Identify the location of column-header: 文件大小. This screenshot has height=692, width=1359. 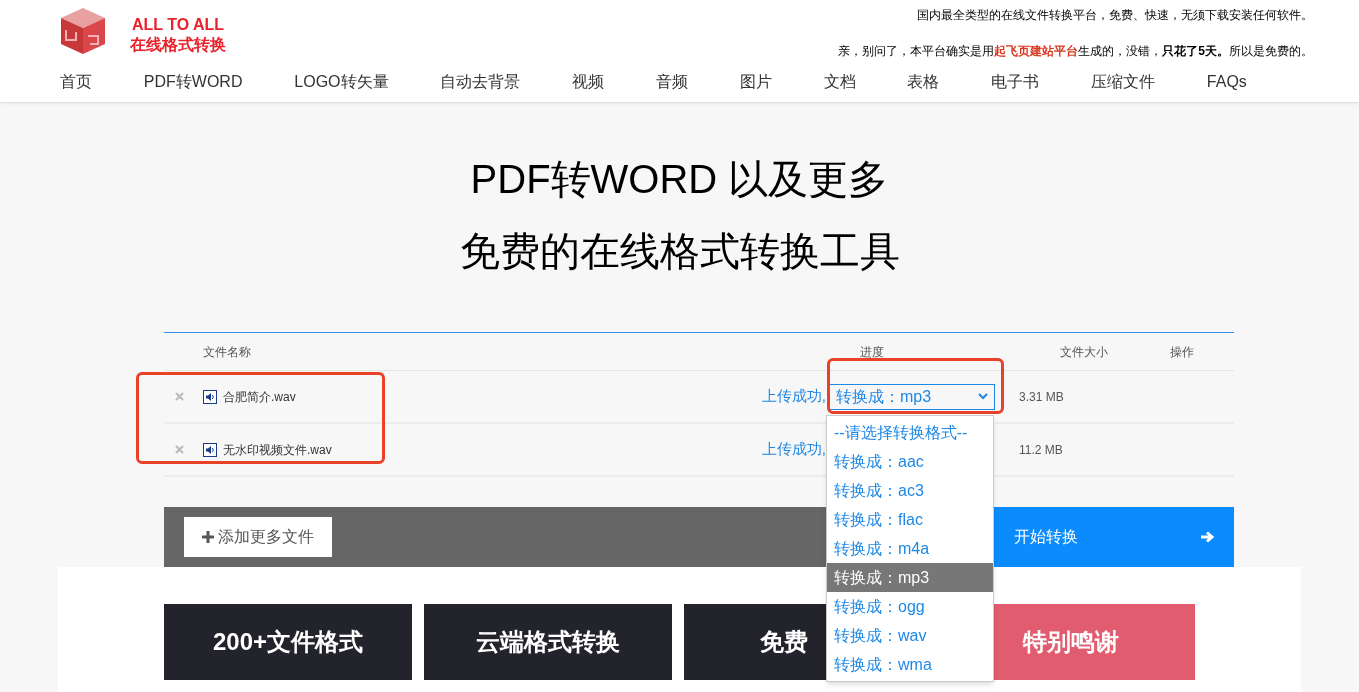
(1084, 352).